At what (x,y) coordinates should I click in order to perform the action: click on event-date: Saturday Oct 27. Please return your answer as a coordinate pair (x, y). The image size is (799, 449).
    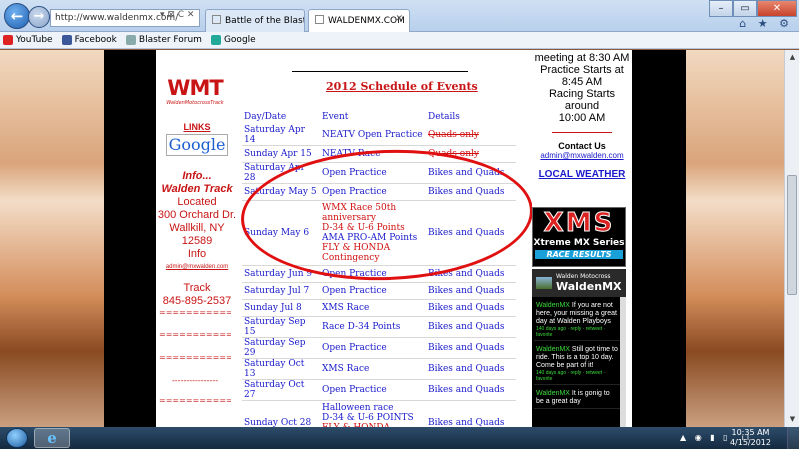
    Looking at the image, I should click on (281, 390).